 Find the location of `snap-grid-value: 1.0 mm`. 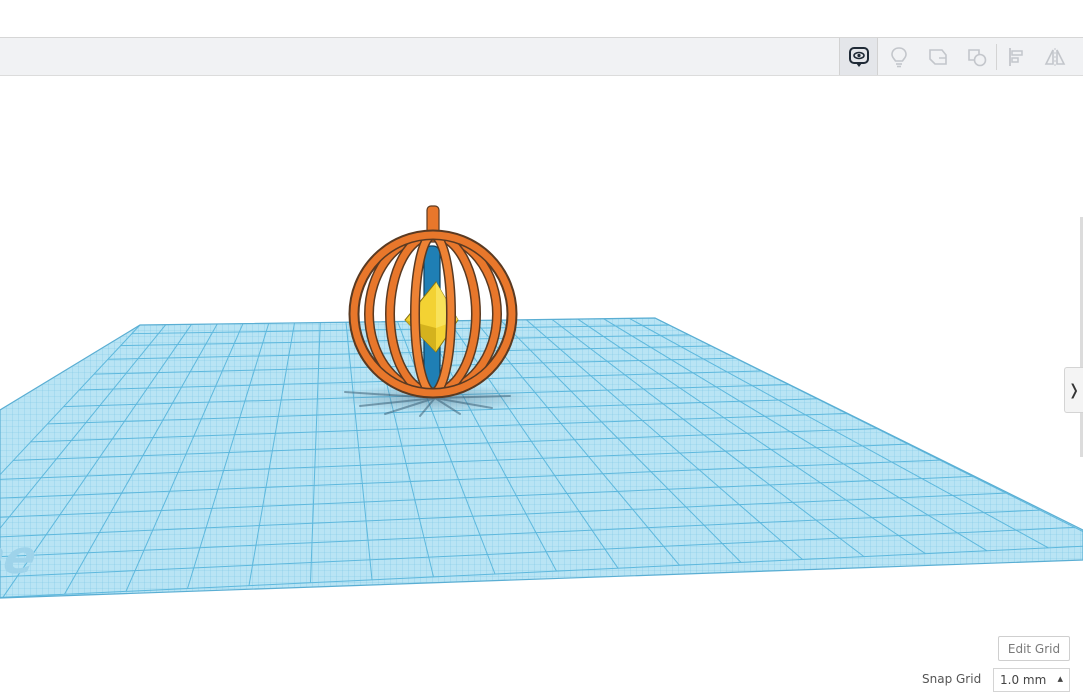

snap-grid-value: 1.0 mm is located at coordinates (1023, 680).